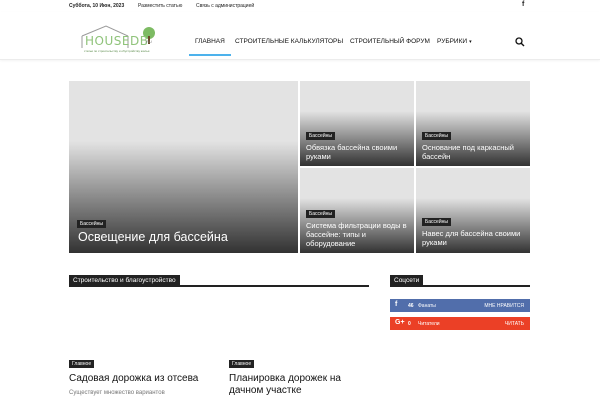 Image resolution: width=600 pixels, height=400 pixels. I want to click on post-title: Садовая дорожка из отсева, so click(144, 379).